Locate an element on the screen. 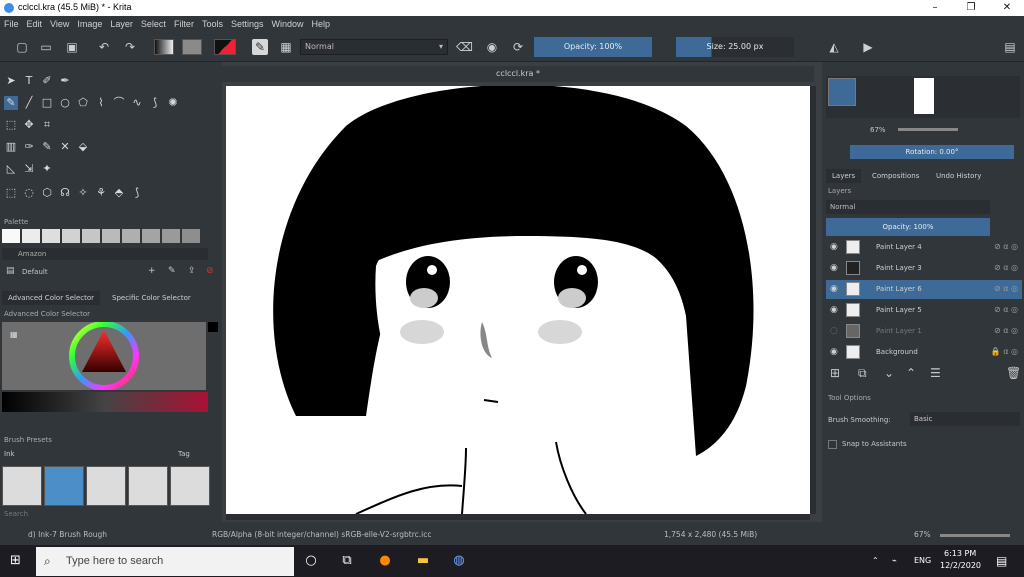 The width and height of the screenshot is (1024, 577). firefox-icon: ● is located at coordinates (385, 561).